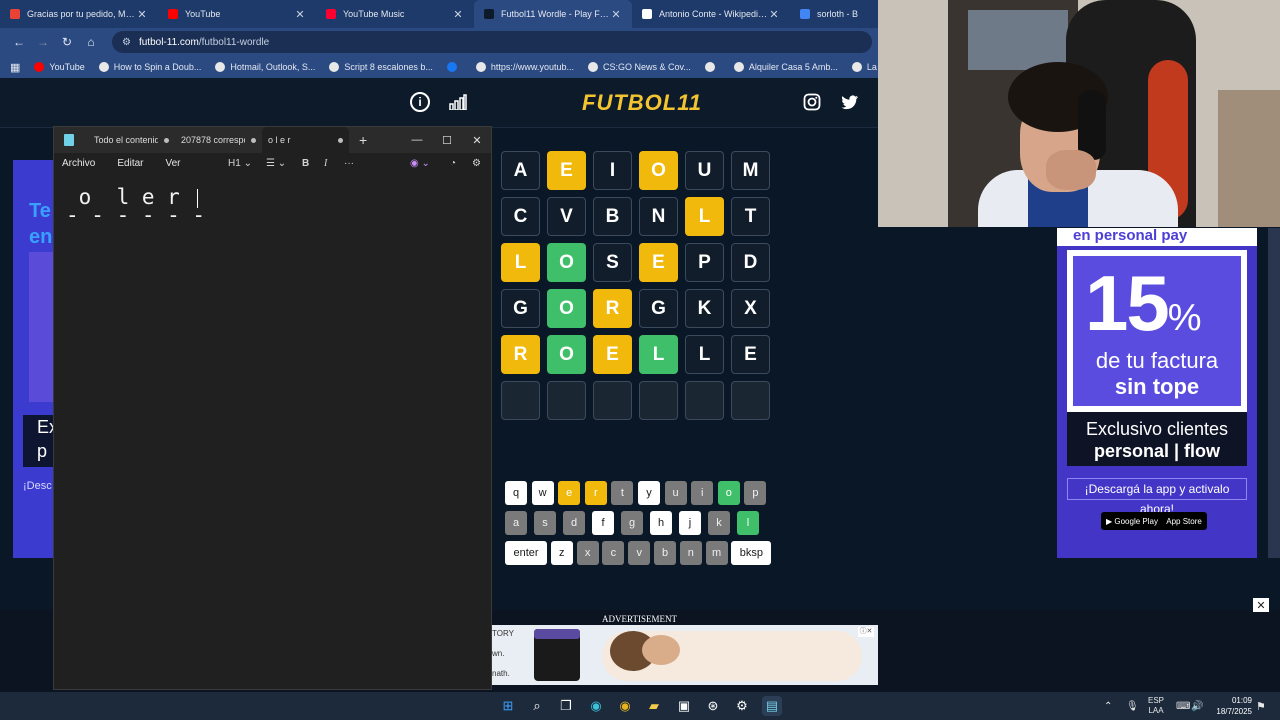 The height and width of the screenshot is (720, 1280). What do you see at coordinates (240, 163) in the screenshot?
I see `heading-dropdown: H1 ⌄` at bounding box center [240, 163].